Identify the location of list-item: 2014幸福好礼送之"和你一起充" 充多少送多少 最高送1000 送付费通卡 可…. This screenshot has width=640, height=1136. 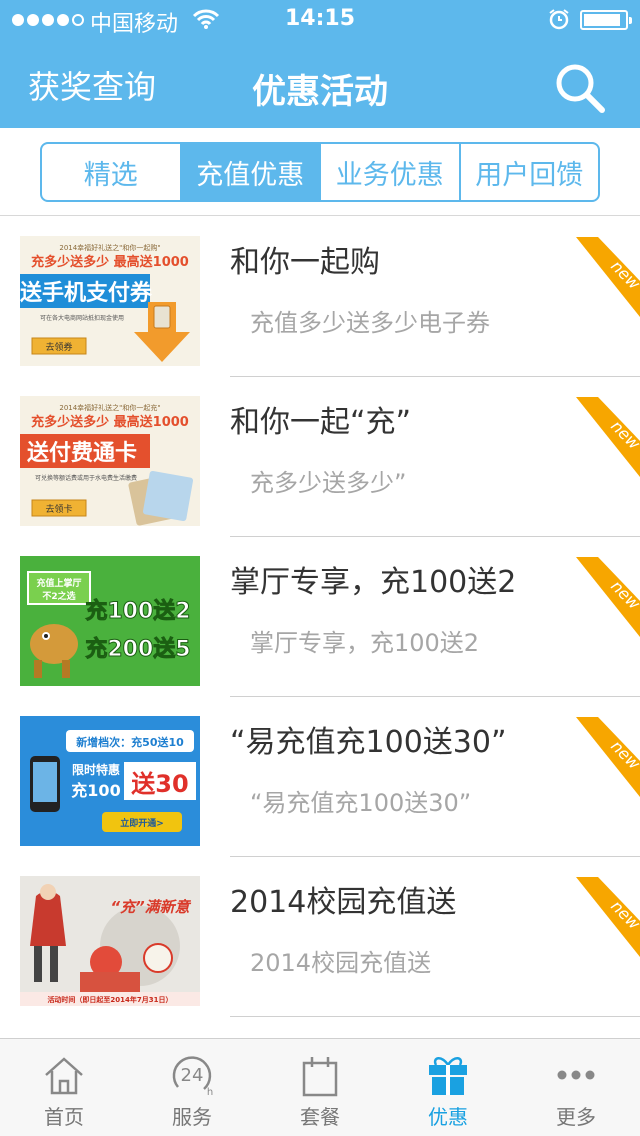
(320, 457).